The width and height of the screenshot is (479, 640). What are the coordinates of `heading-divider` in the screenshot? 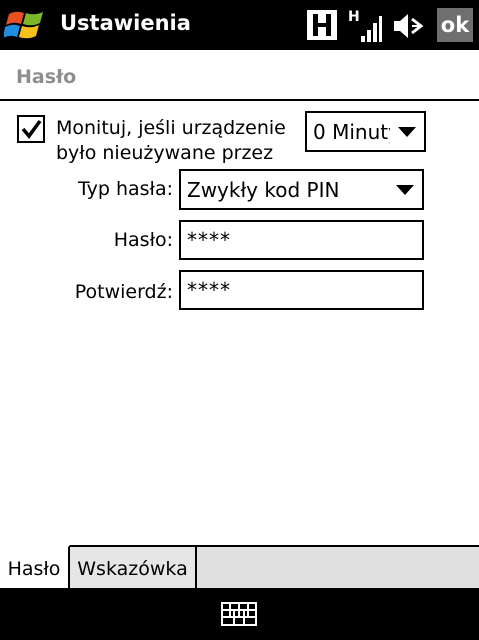 It's located at (239, 100).